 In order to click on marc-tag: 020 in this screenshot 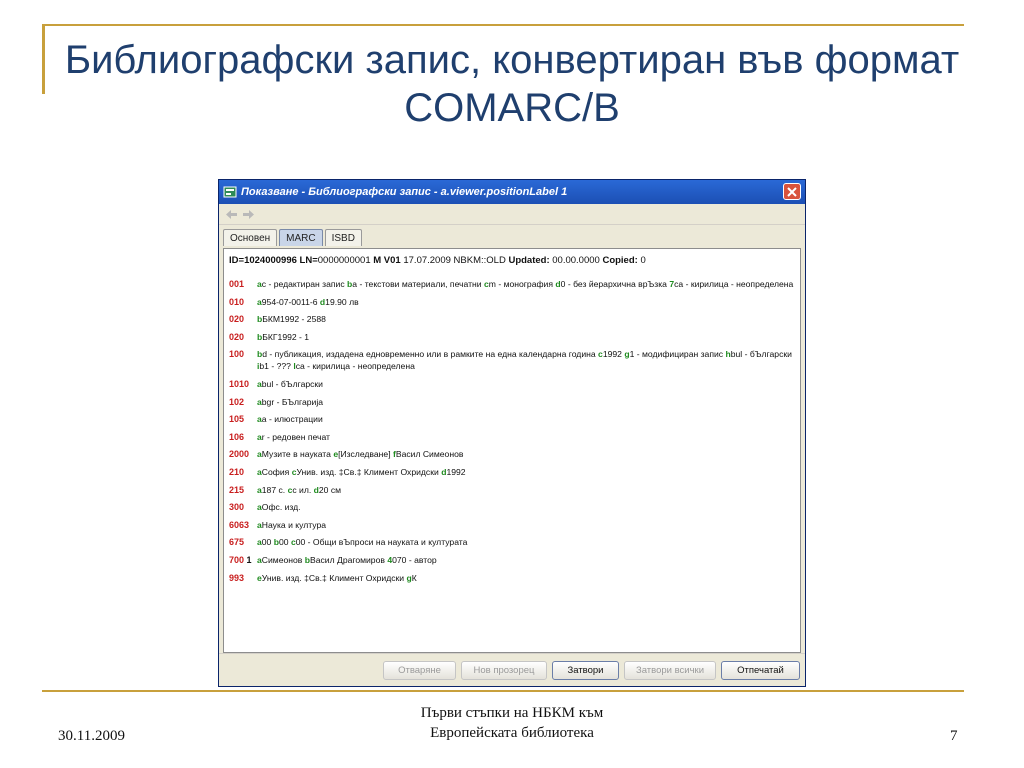, I will do `click(243, 319)`.